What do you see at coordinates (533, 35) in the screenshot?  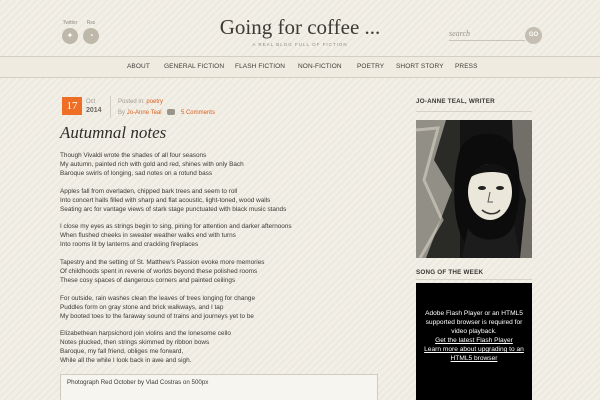 I see `search-go-button: GO` at bounding box center [533, 35].